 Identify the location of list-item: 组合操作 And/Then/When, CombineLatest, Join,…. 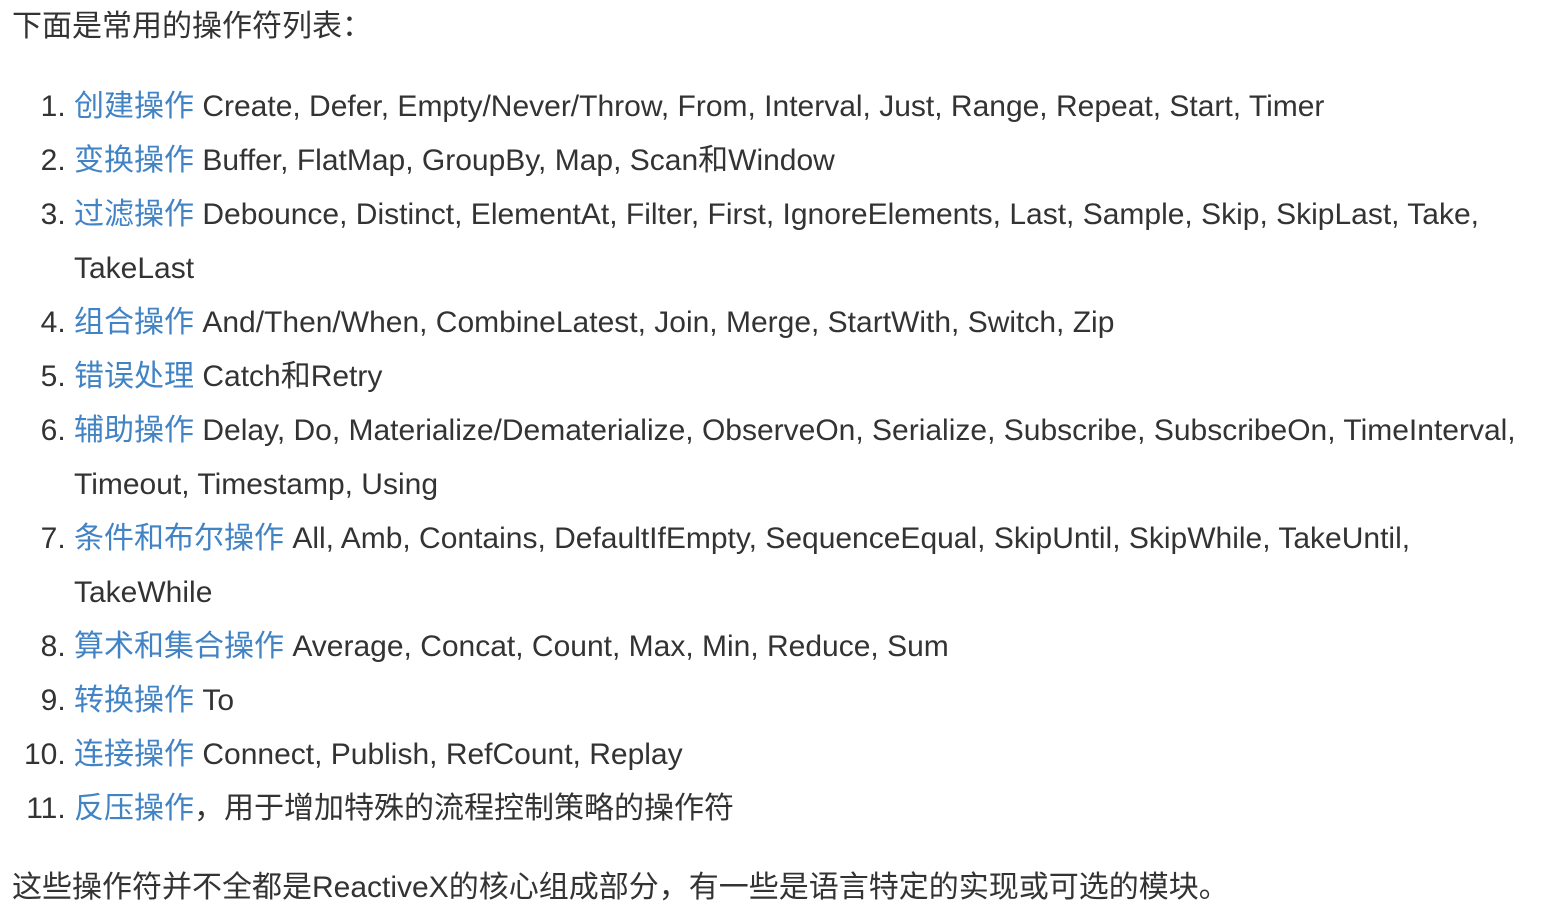
(808, 323).